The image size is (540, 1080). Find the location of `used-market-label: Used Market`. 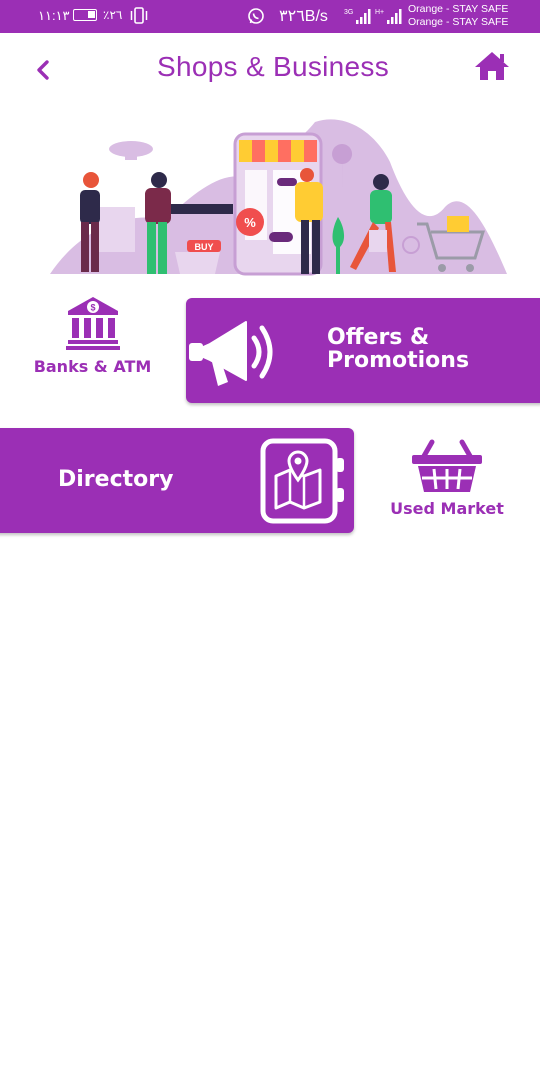

used-market-label: Used Market is located at coordinates (447, 508).